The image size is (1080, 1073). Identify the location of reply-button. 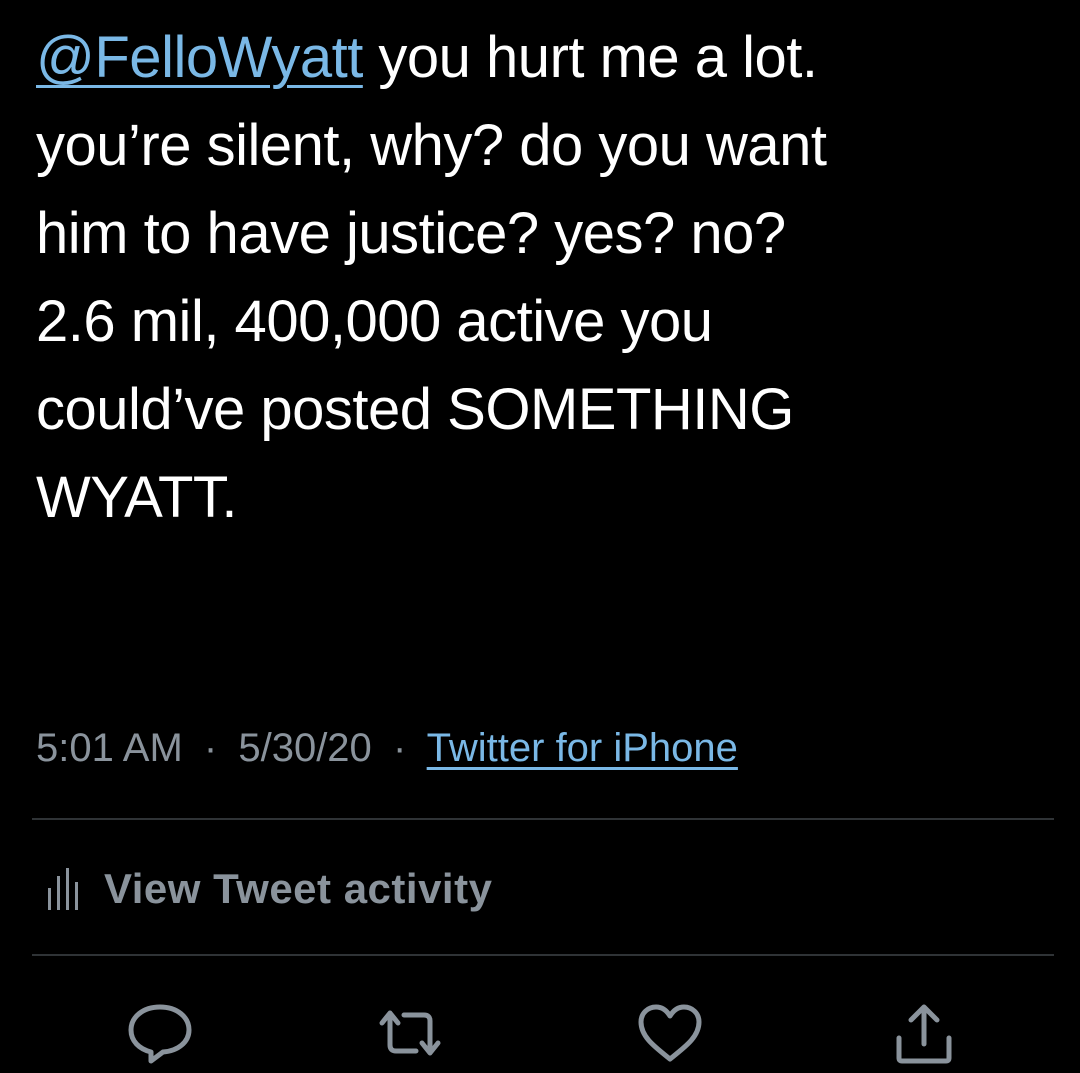
(160, 1033).